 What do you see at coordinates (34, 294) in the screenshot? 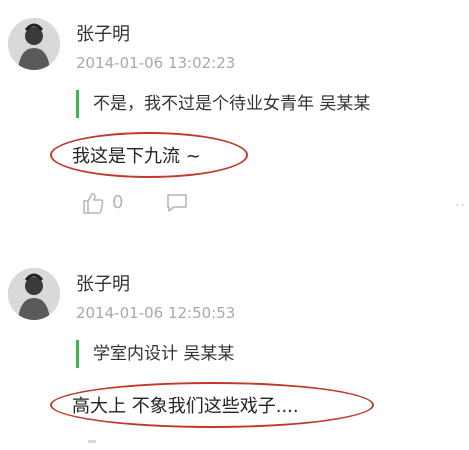
I see `avatar` at bounding box center [34, 294].